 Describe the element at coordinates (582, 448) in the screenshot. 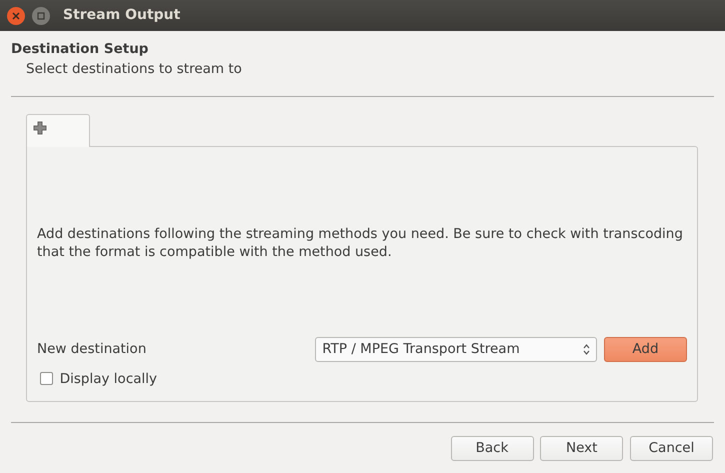

I see `wizard-button: Next` at that location.